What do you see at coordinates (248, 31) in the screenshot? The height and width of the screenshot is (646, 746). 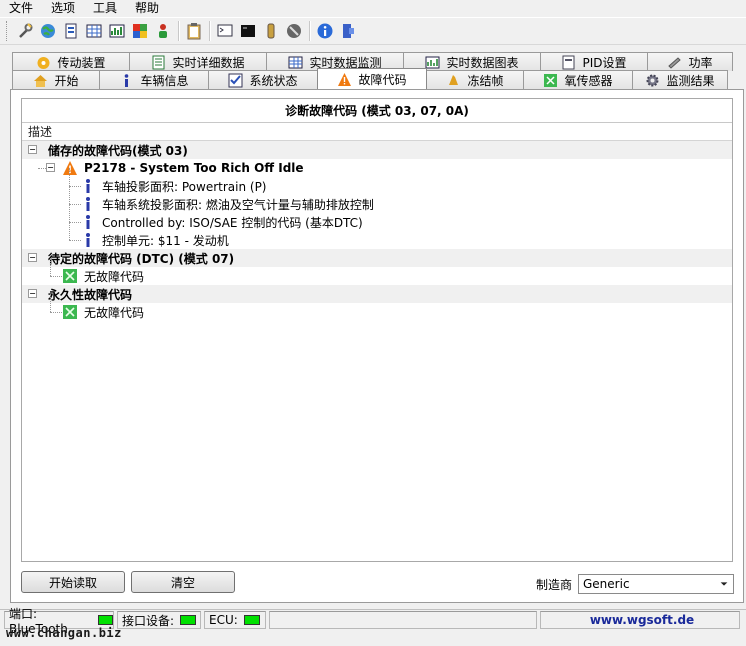 I see `console-icon` at bounding box center [248, 31].